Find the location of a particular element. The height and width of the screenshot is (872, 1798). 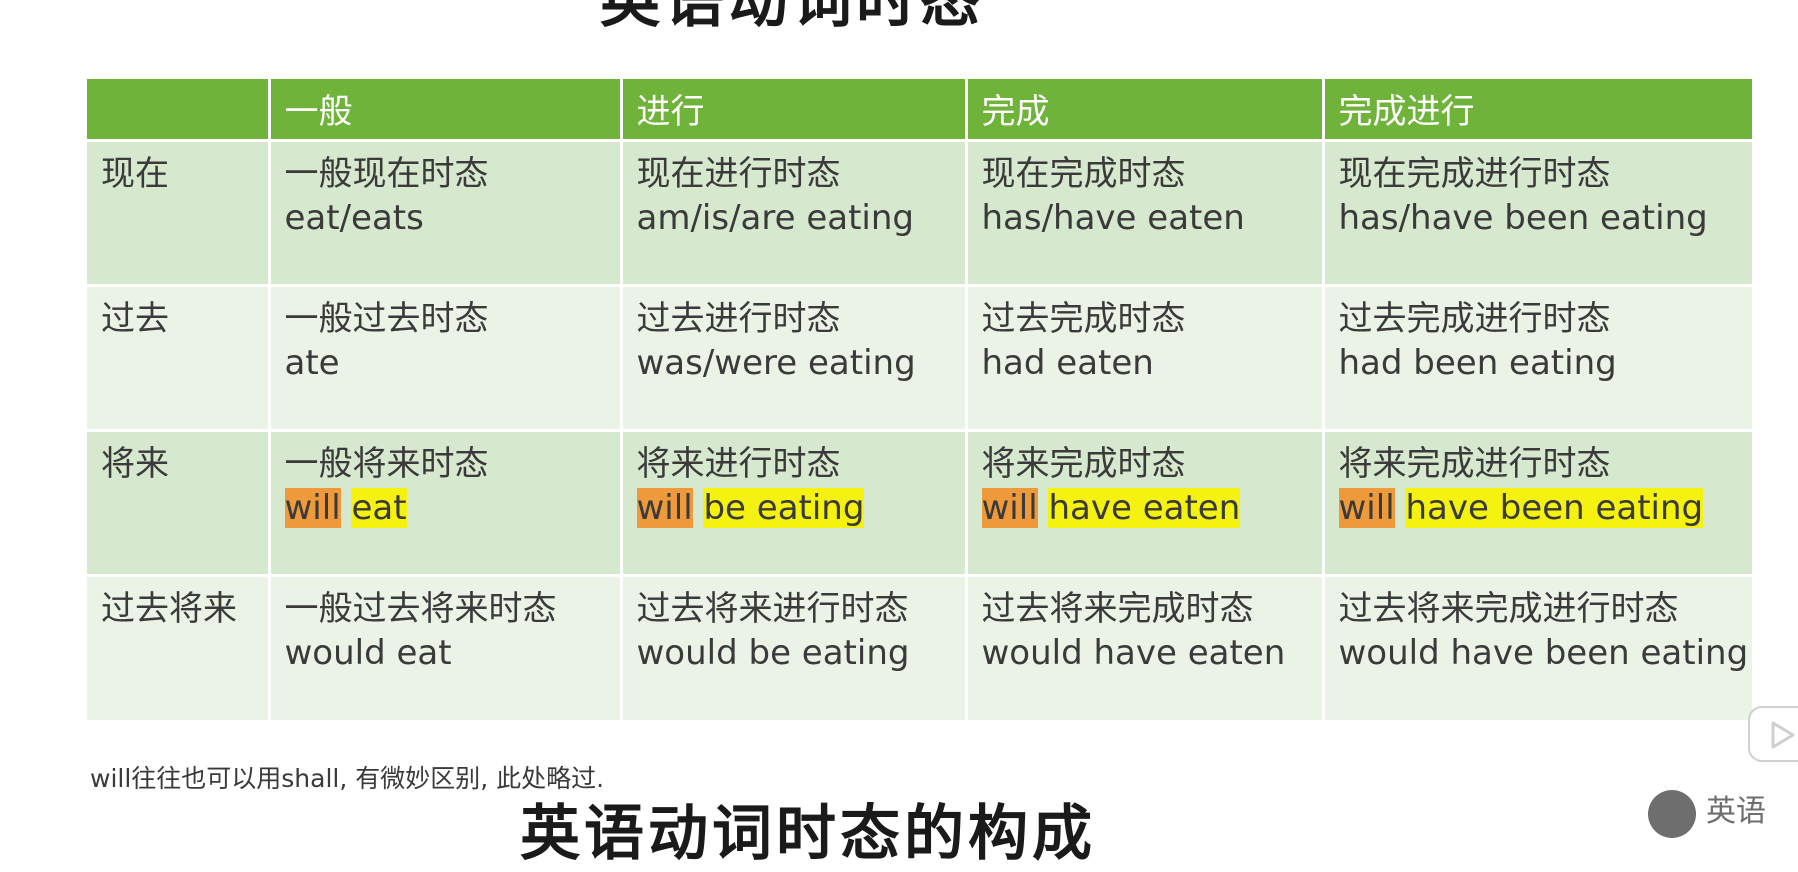

cell-present-progressive: 现在进行时态 am/is/are eating is located at coordinates (794, 211).